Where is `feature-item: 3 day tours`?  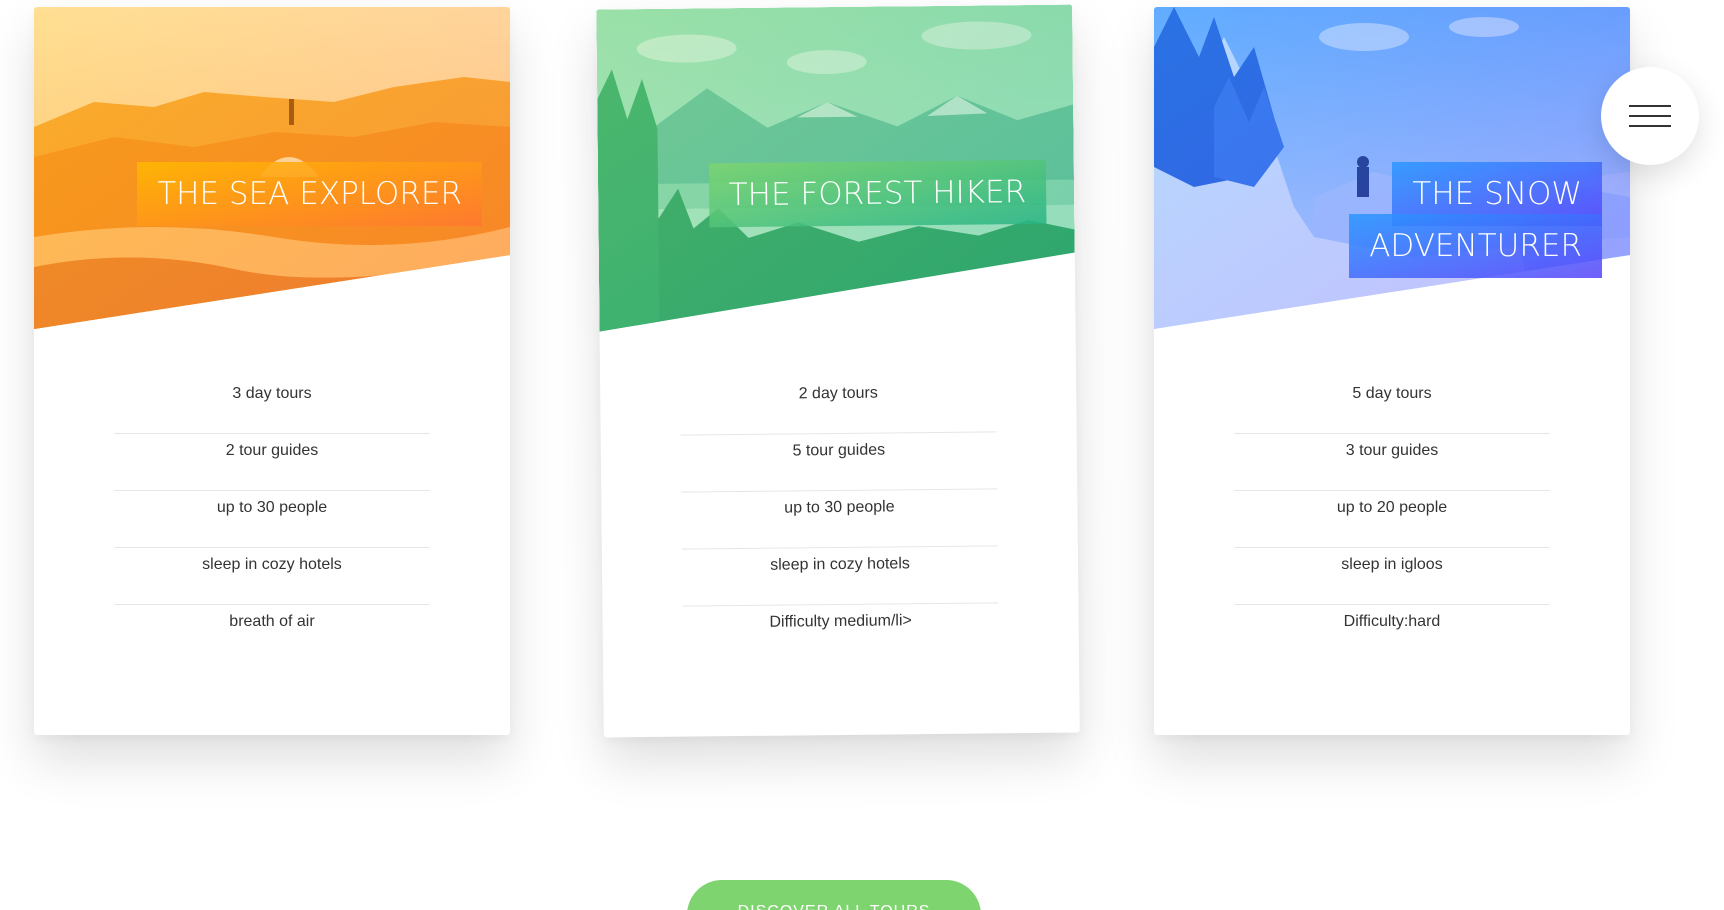 feature-item: 3 day tours is located at coordinates (272, 405).